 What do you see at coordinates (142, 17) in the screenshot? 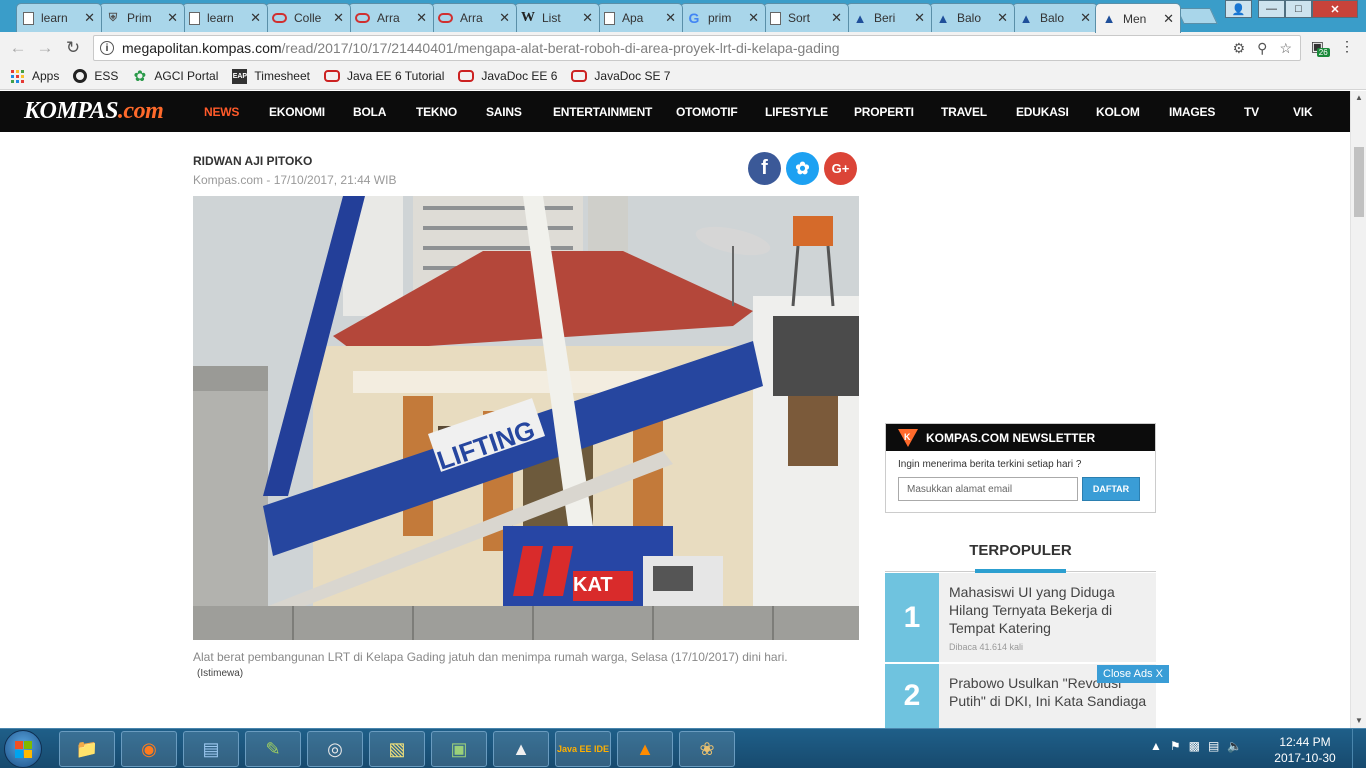
I see `browser-tab: ⛨ Prim ✕` at bounding box center [142, 17].